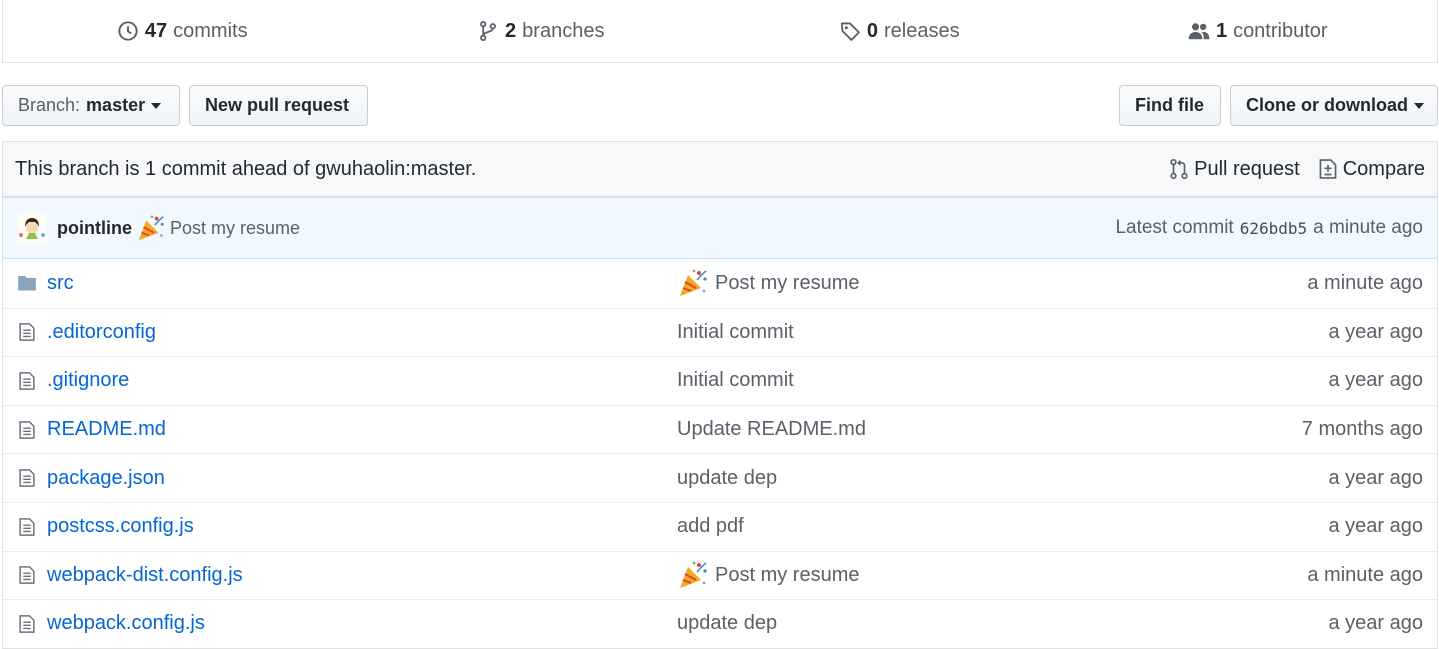 This screenshot has width=1439, height=649. I want to click on contributors-count: 1, so click(1221, 30).